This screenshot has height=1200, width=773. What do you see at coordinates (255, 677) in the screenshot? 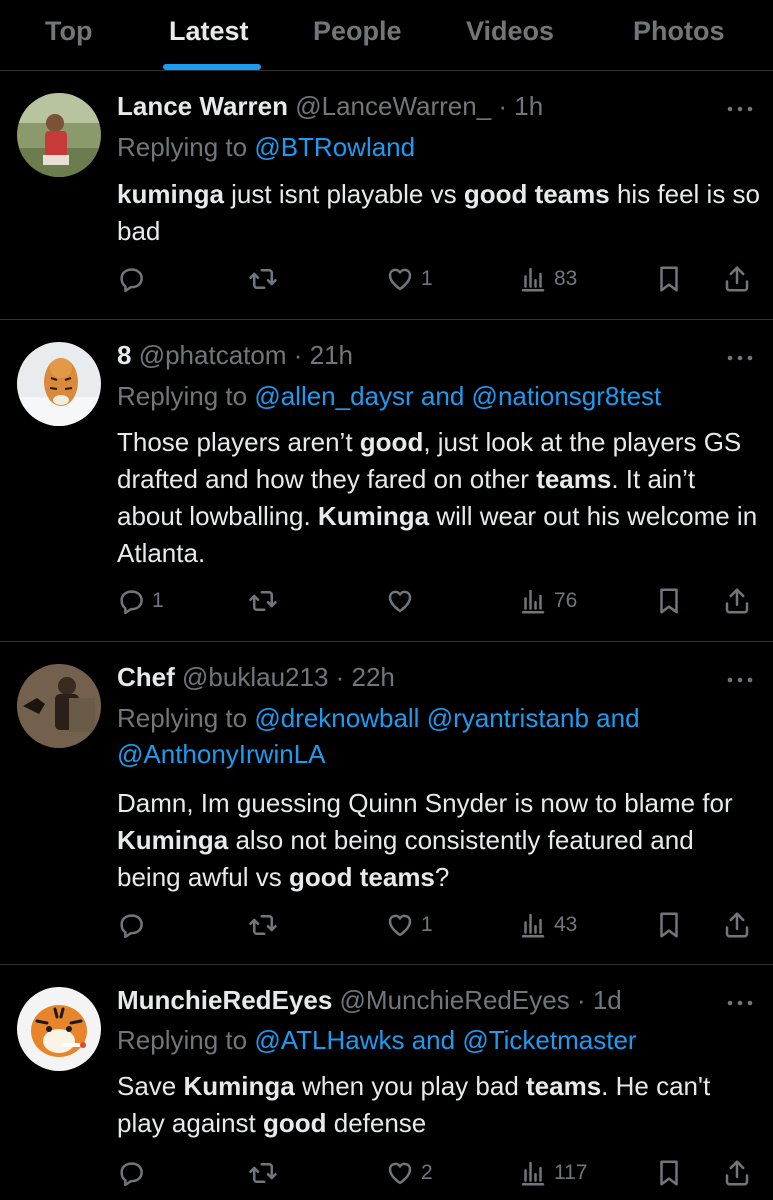
I see `user-handle: @buklau213` at bounding box center [255, 677].